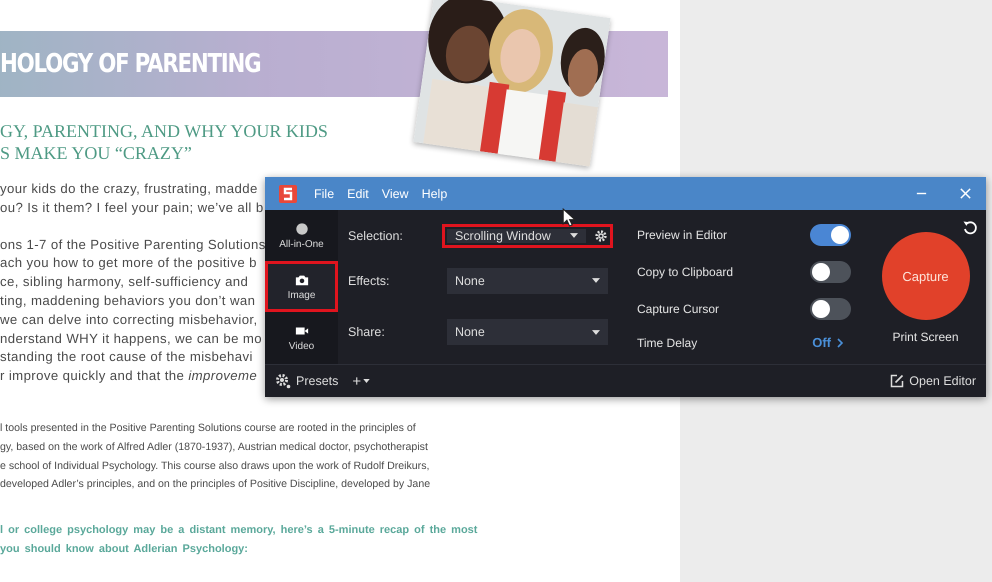 Image resolution: width=992 pixels, height=582 pixels. Describe the element at coordinates (96, 153) in the screenshot. I see `subtitle-line: S MAKE YOU “CRAZY”` at that location.